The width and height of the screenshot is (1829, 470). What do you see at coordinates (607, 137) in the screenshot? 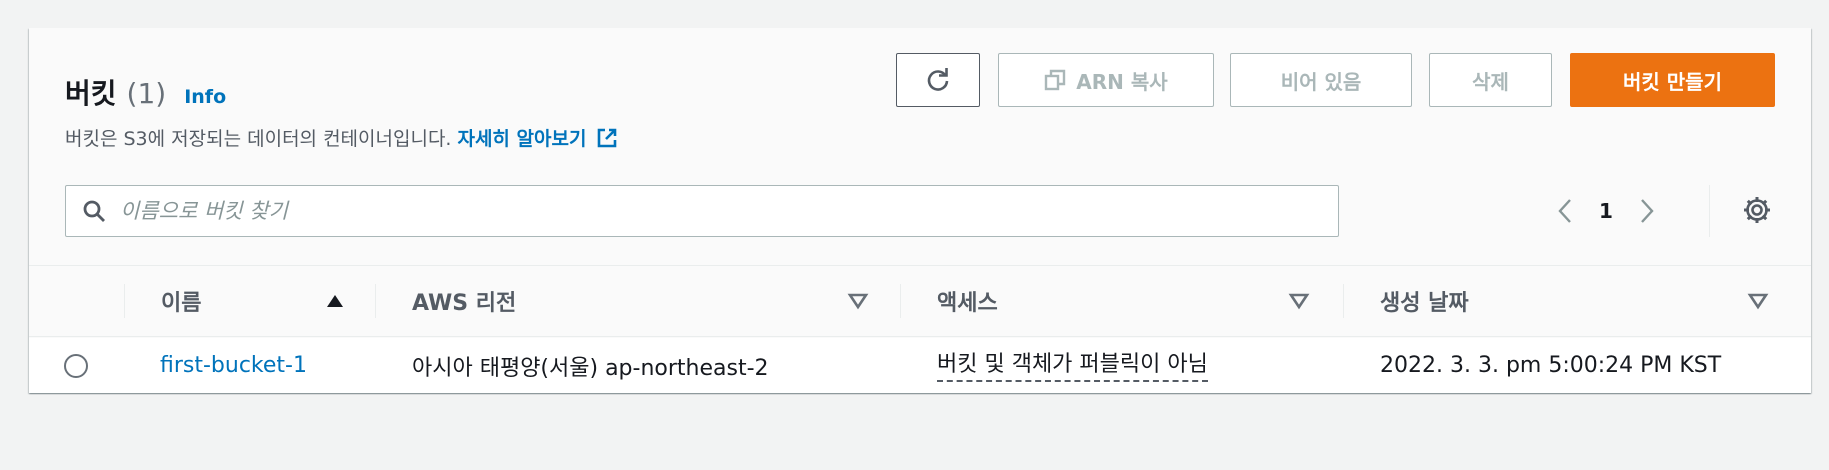
I see `external-link-icon` at bounding box center [607, 137].